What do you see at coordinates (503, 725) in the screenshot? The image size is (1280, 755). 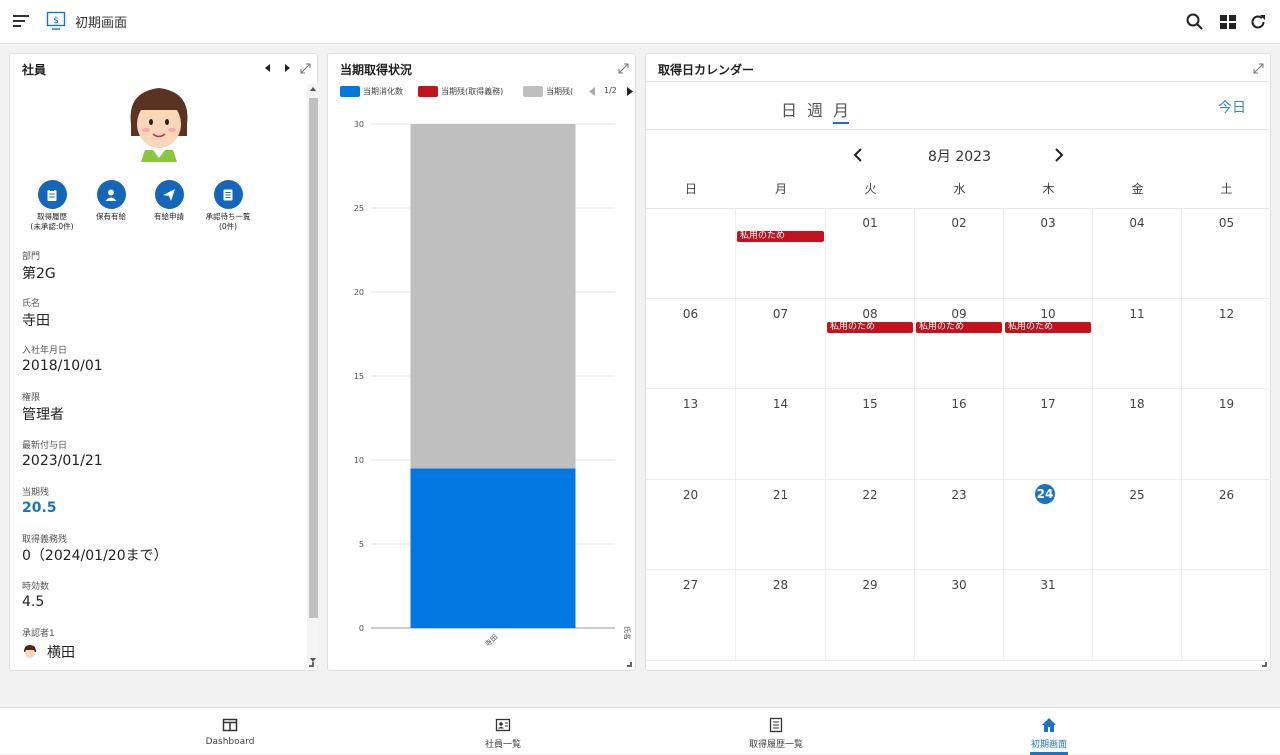 I see `id-card-icon` at bounding box center [503, 725].